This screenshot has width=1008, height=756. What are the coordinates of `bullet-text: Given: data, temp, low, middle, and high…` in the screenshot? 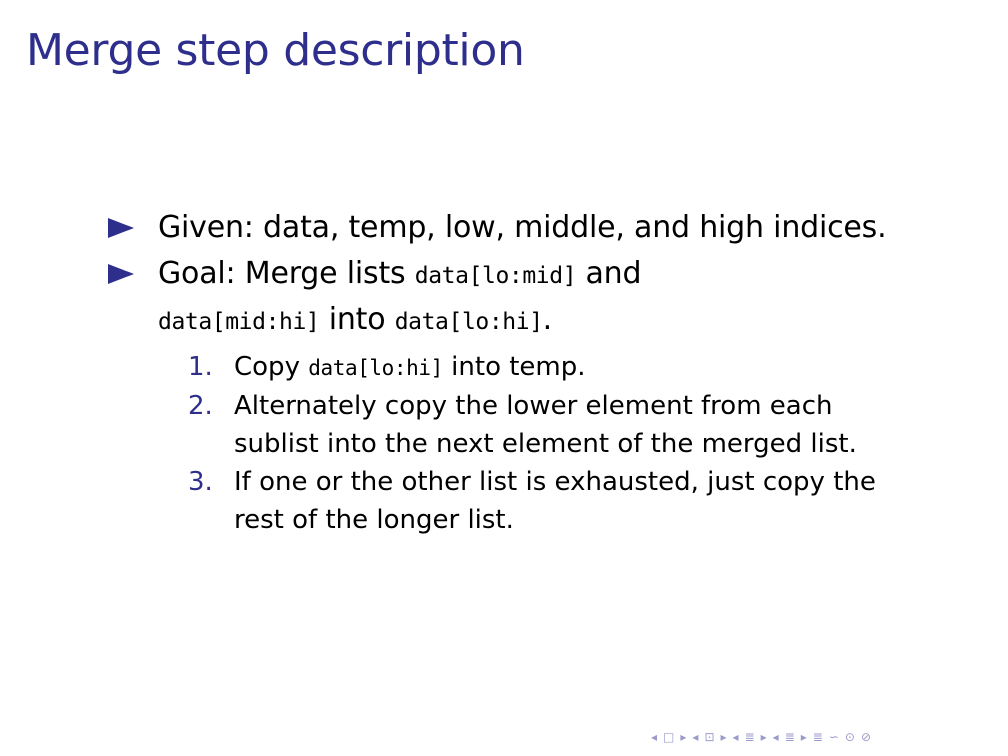 It's located at (522, 227).